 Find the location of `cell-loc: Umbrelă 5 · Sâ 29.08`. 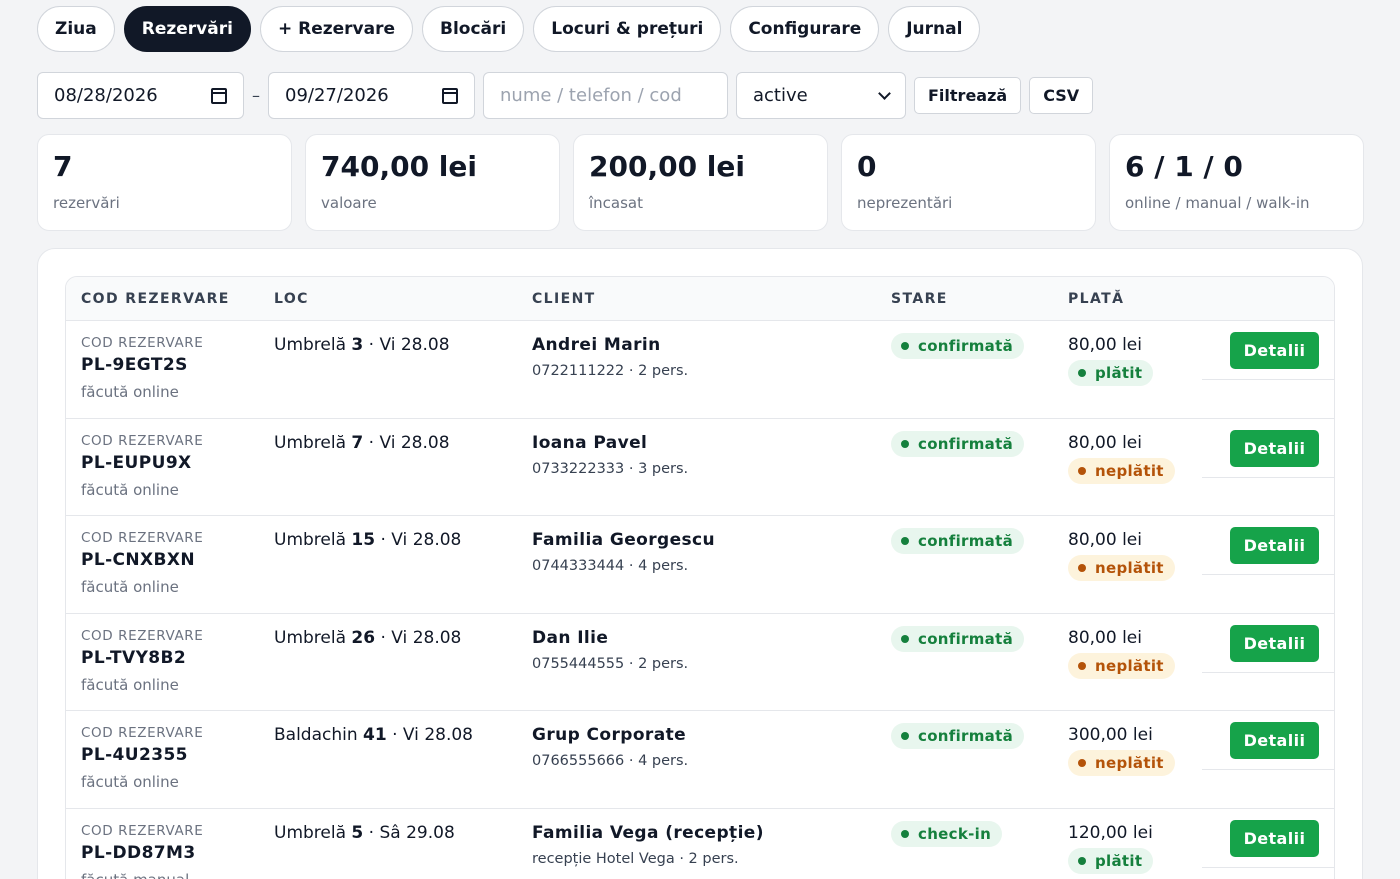

cell-loc: Umbrelă 5 · Sâ 29.08 is located at coordinates (364, 833).